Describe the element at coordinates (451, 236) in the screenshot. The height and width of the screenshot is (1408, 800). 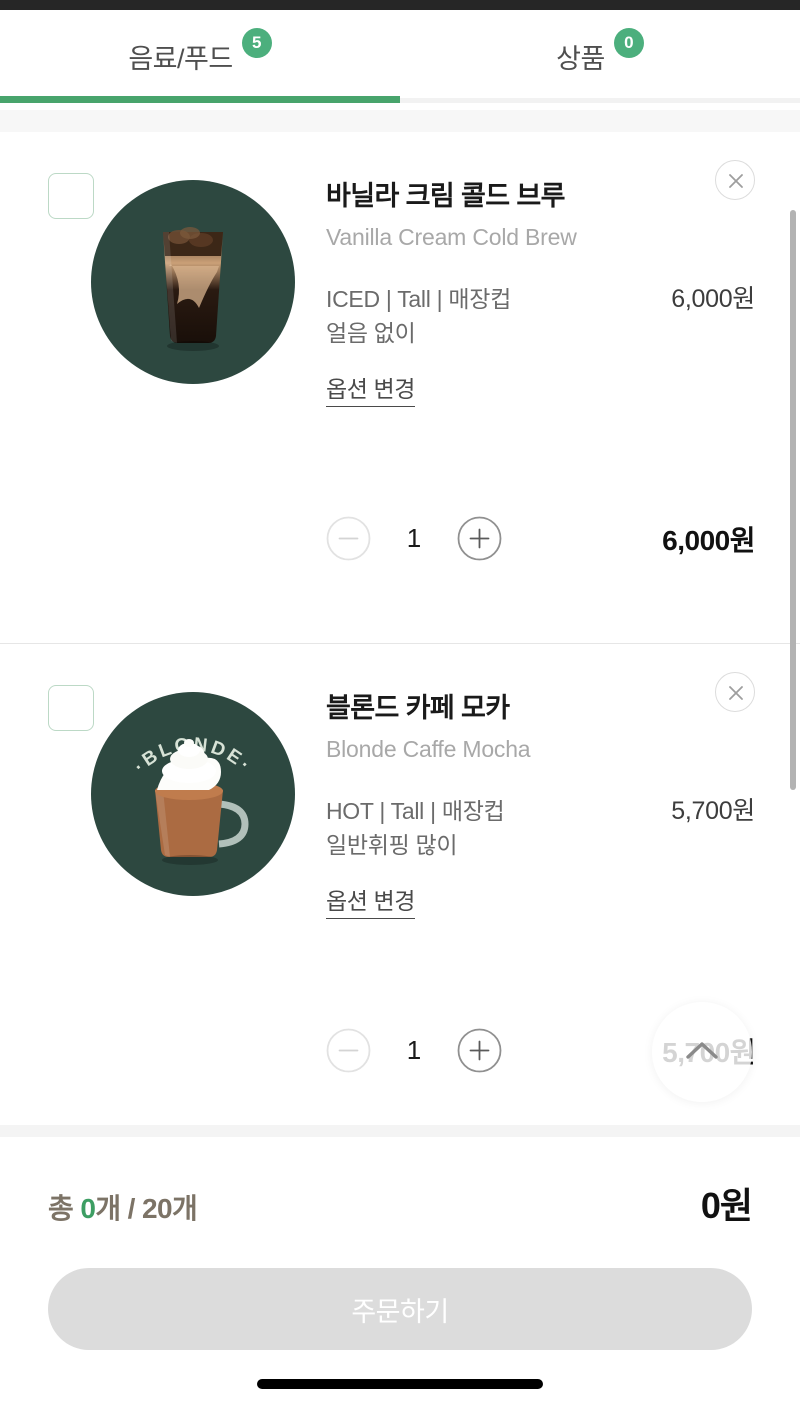
I see `item-name-en: Vanilla Cream Cold Brew` at that location.